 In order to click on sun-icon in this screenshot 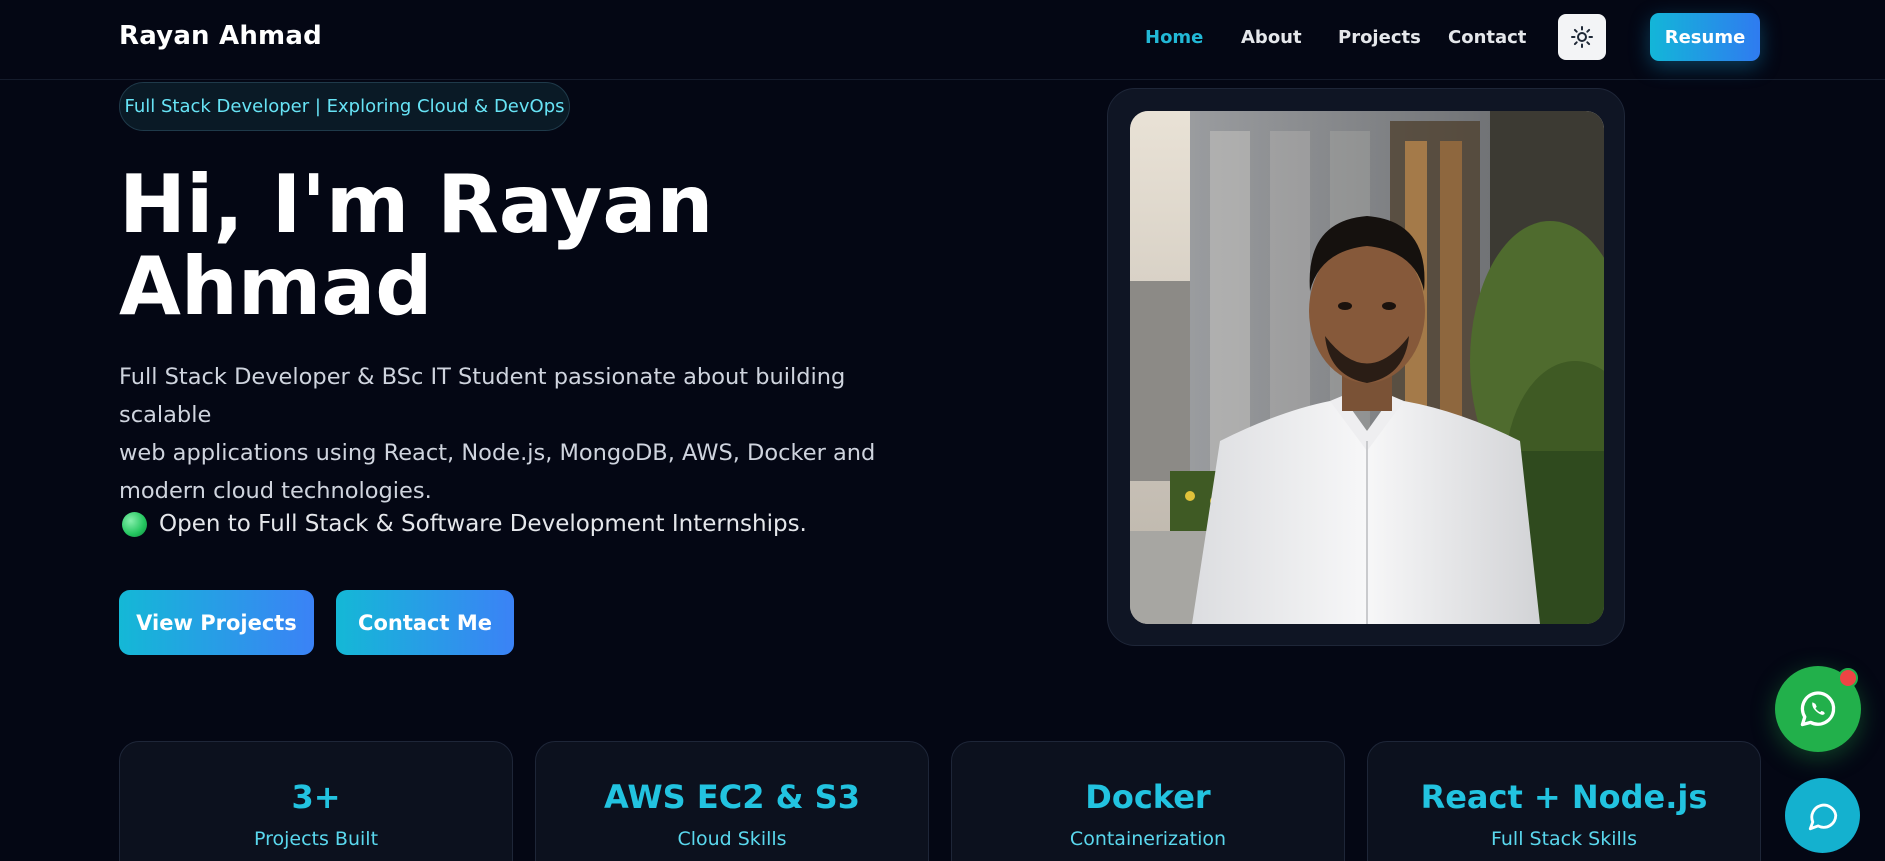, I will do `click(1582, 37)`.